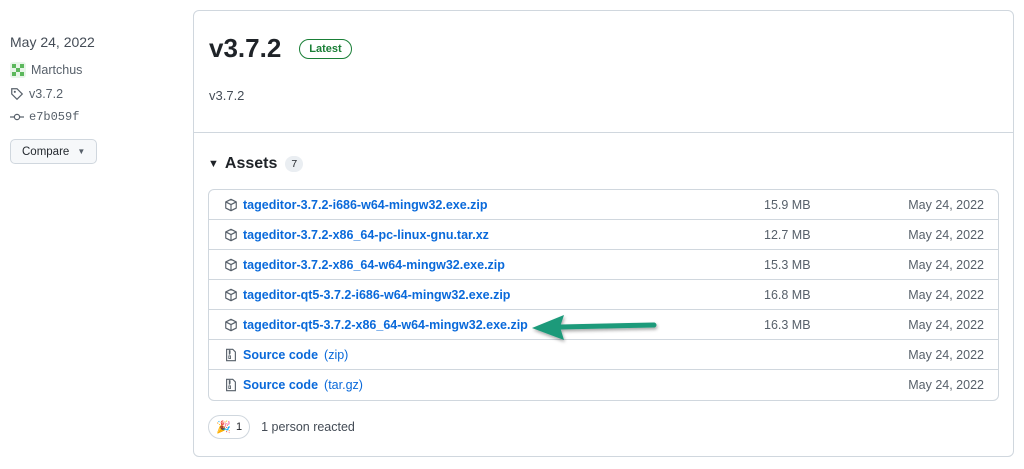 The width and height of the screenshot is (1024, 469). What do you see at coordinates (603, 164) in the screenshot?
I see `assets-toggle: ▼ Assets 7` at bounding box center [603, 164].